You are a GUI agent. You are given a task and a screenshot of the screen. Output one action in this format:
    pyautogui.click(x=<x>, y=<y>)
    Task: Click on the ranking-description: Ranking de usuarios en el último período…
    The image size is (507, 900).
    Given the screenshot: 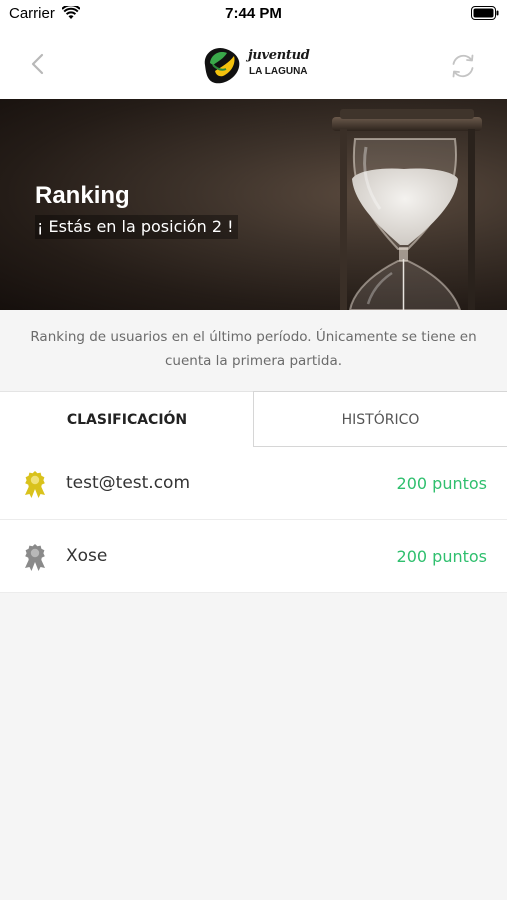 What is the action you would take?
    pyautogui.click(x=253, y=351)
    